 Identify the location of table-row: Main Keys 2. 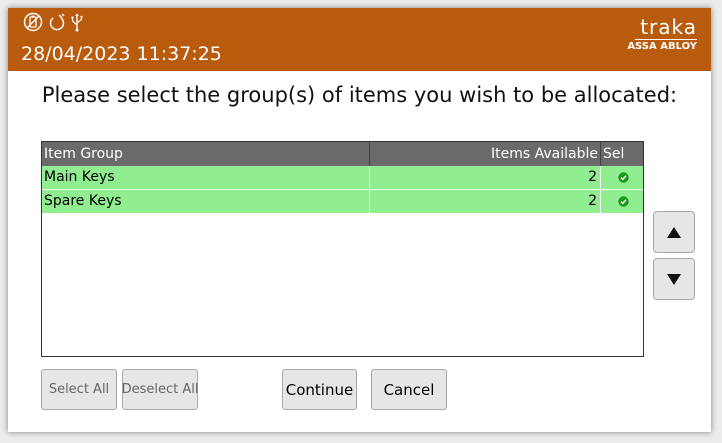
(342, 178).